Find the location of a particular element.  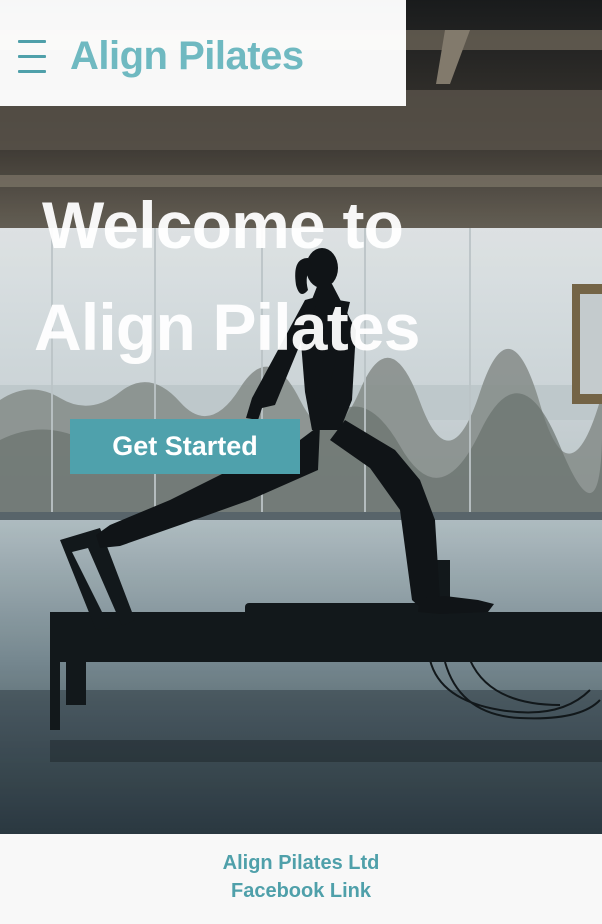

top-header: Align Pilates is located at coordinates (203, 53).